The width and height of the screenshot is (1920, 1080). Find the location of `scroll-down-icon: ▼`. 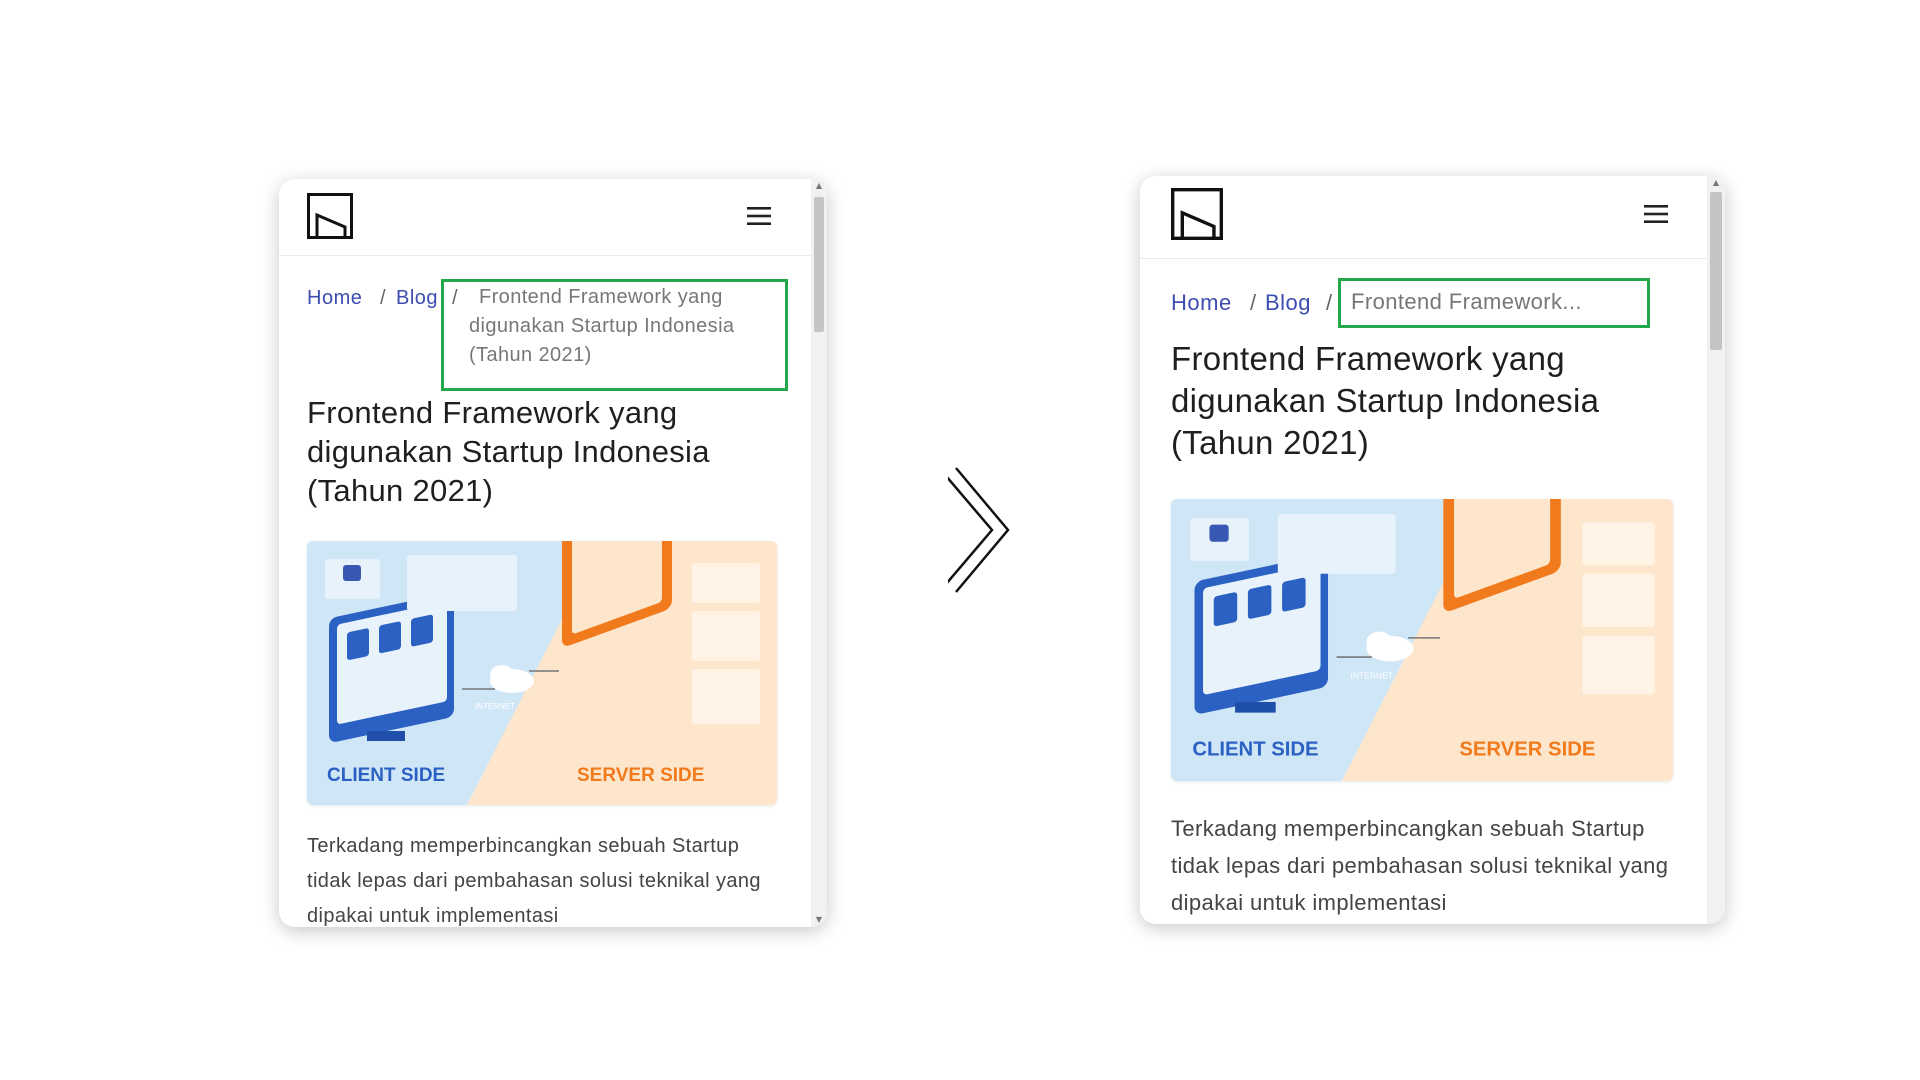

scroll-down-icon: ▼ is located at coordinates (819, 920).